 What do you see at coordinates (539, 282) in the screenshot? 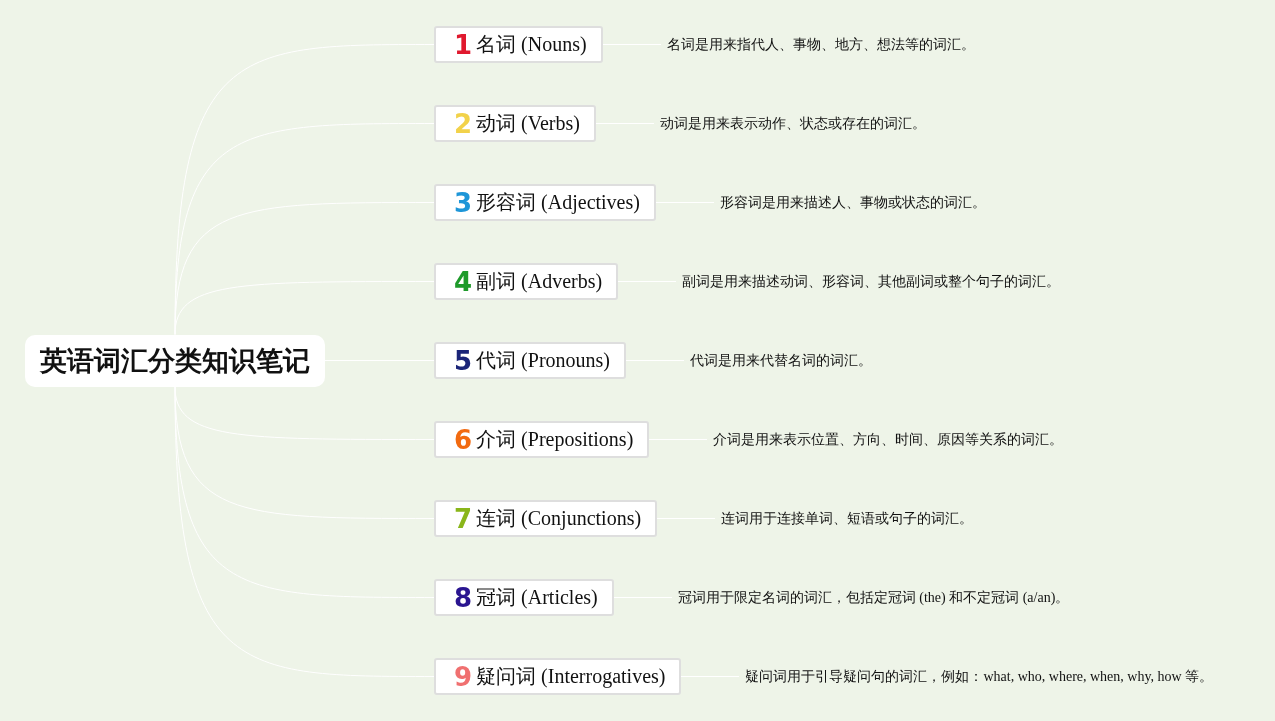
I see `topic-label: 副词 (Adverbs)` at bounding box center [539, 282].